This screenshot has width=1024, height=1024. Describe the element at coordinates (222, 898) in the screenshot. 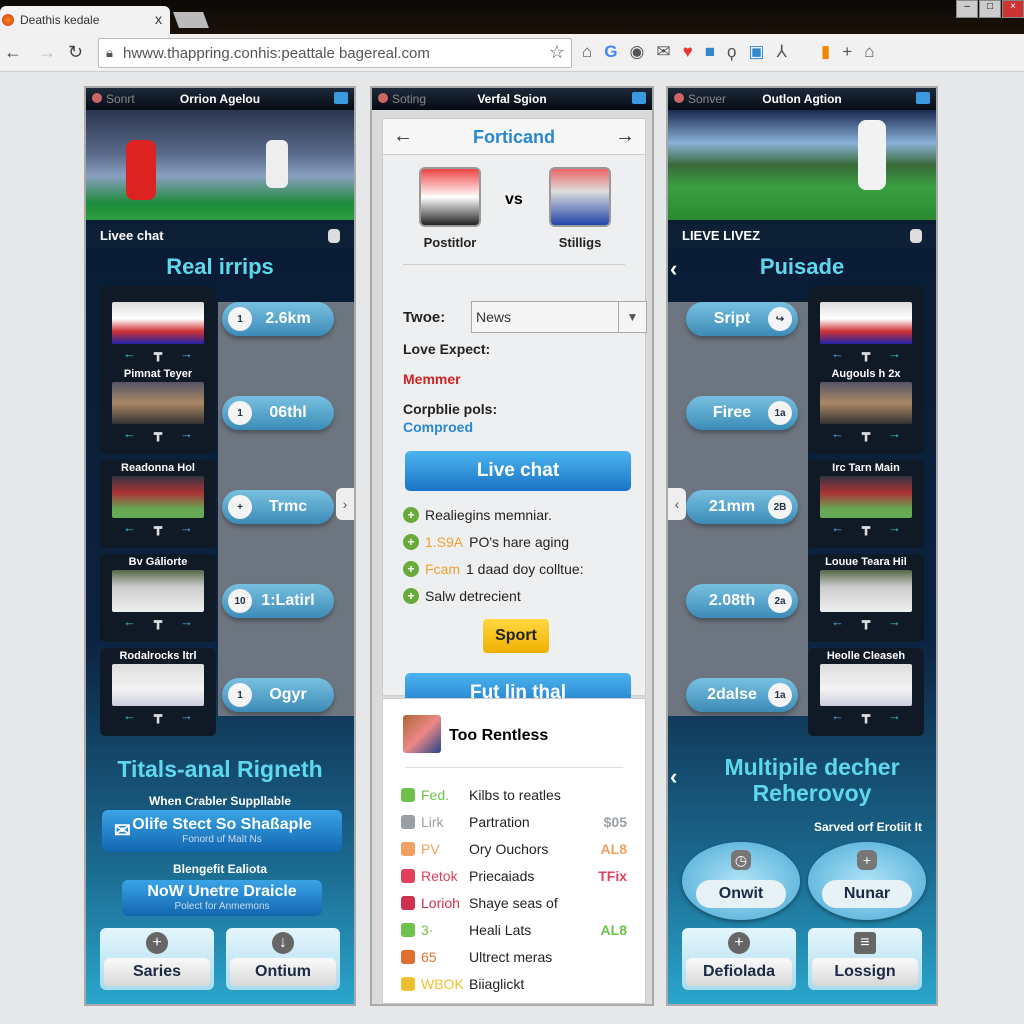

I see `left-secondary-button: NoW Unetre Draicle Polect for Anmemons` at that location.